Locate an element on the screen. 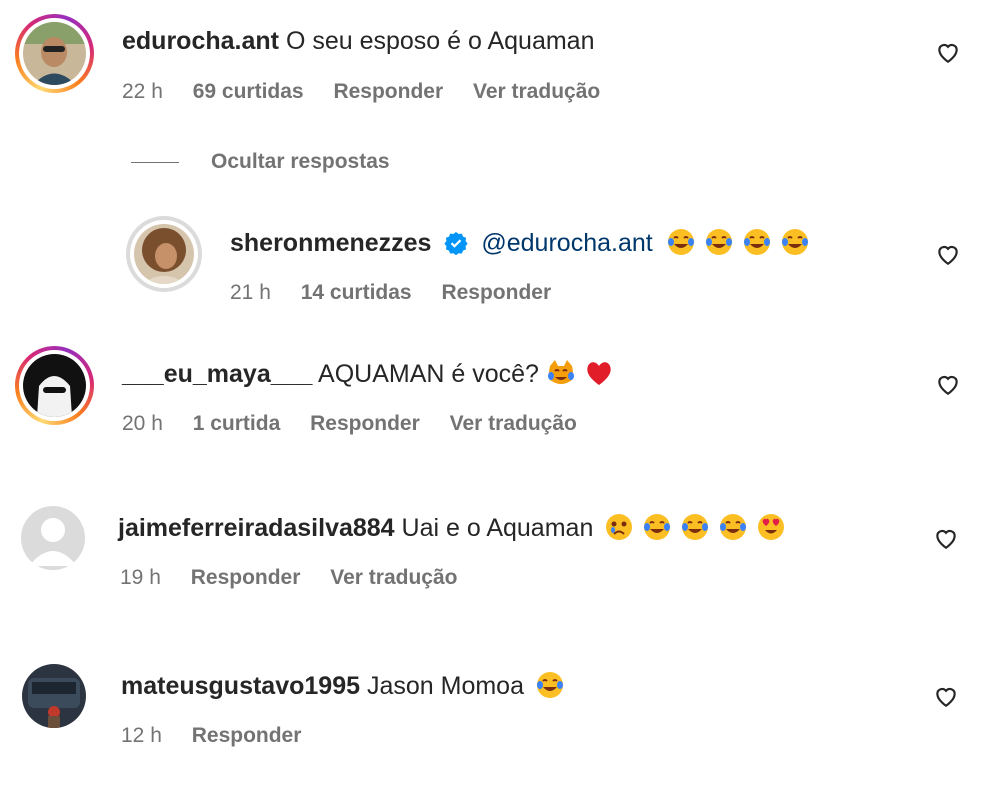  username: sheronmenezzes is located at coordinates (330, 243).